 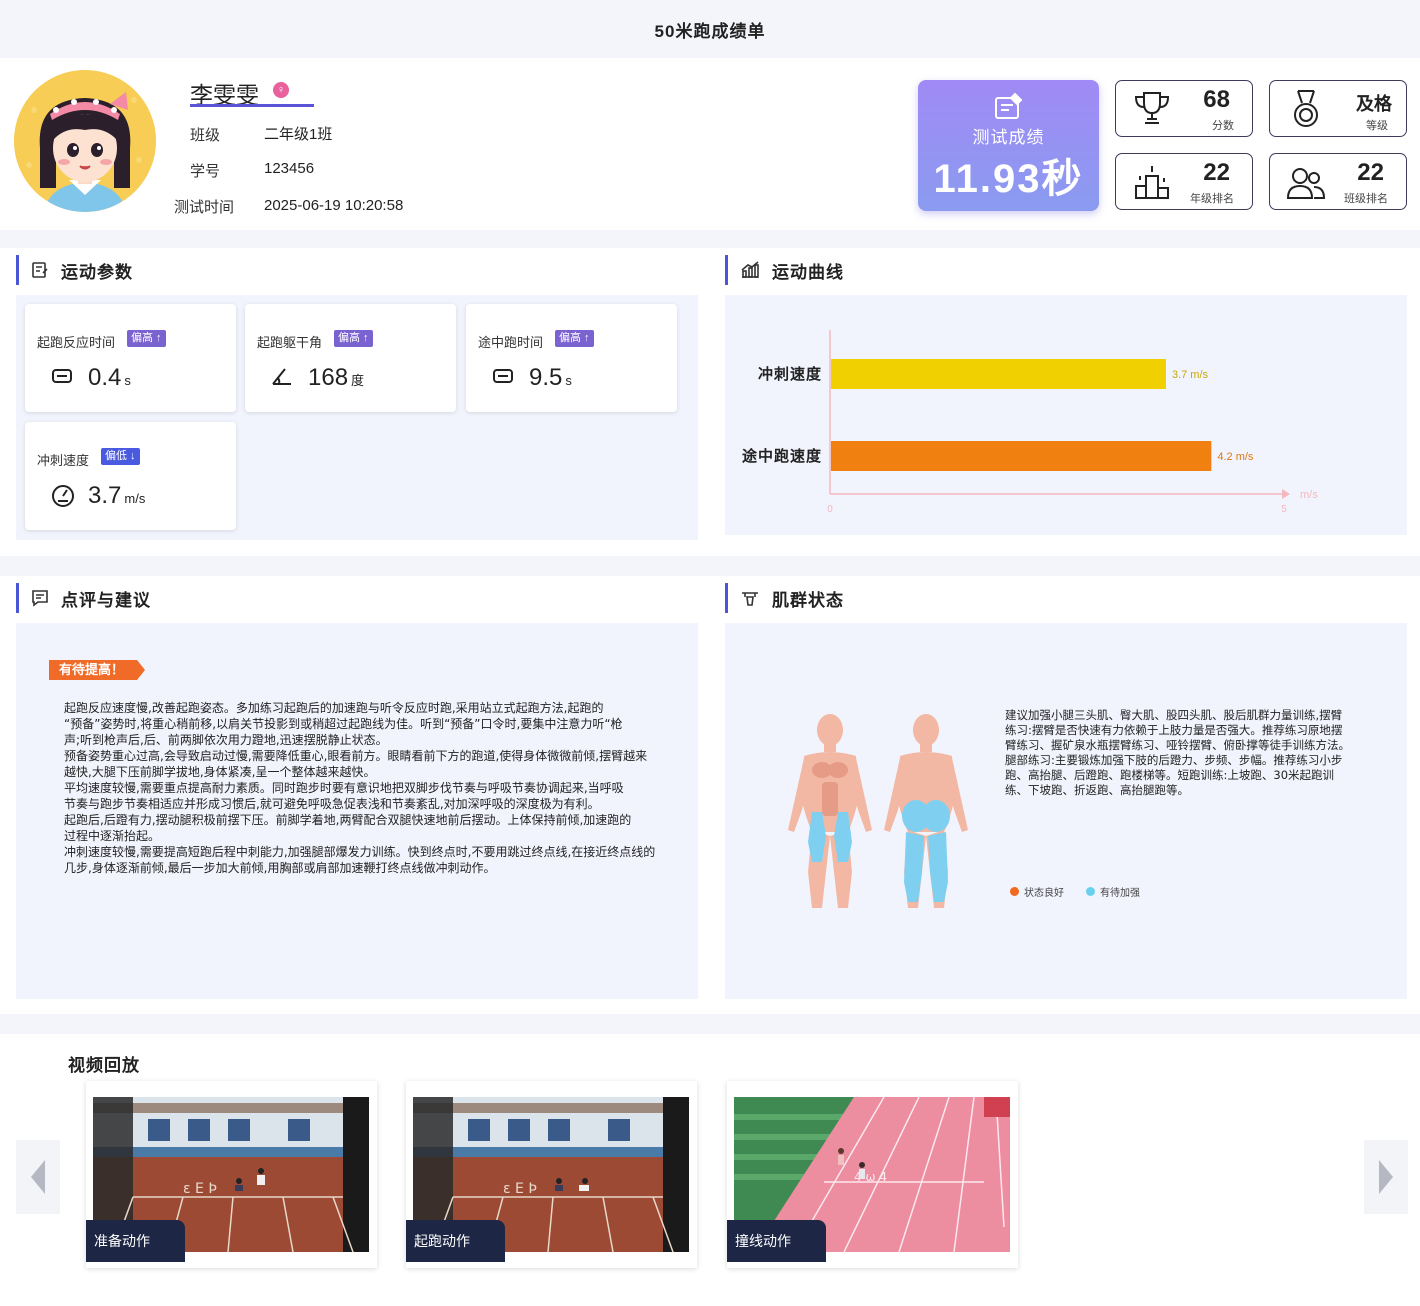 What do you see at coordinates (870, 1177) in the screenshot?
I see `svg-text: 4 ω 4` at bounding box center [870, 1177].